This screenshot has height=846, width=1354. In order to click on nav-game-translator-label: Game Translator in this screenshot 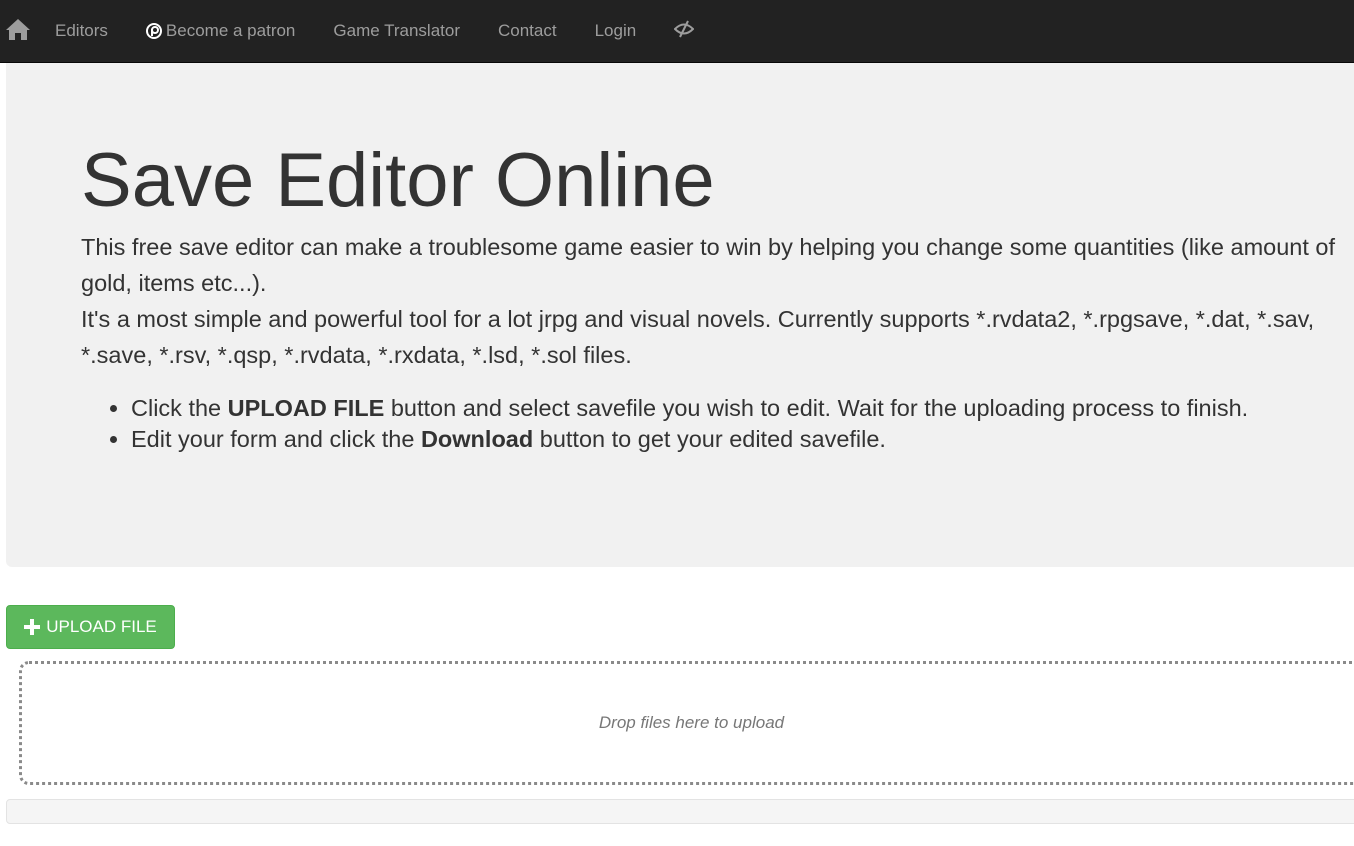, I will do `click(396, 30)`.